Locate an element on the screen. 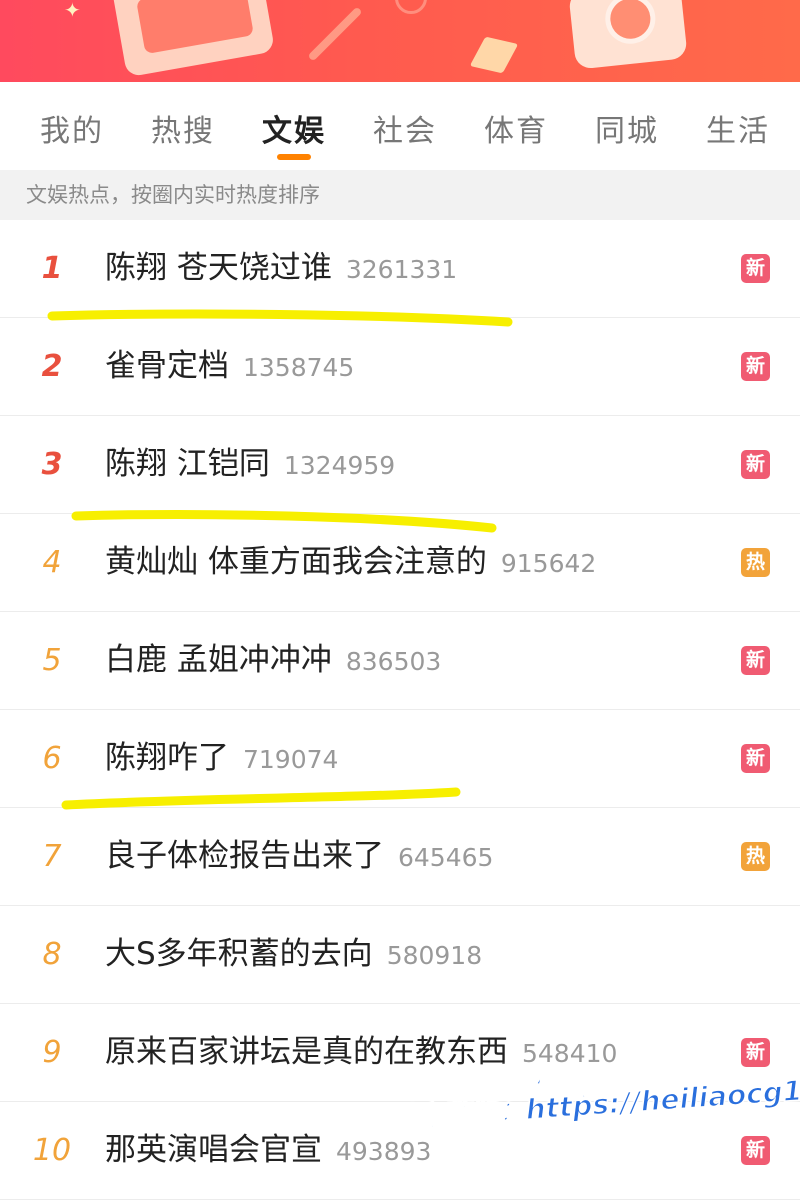  heat-count: 493893 is located at coordinates (384, 1151).